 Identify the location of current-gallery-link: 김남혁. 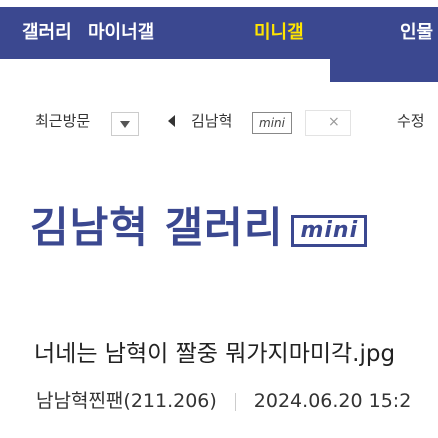
(211, 120).